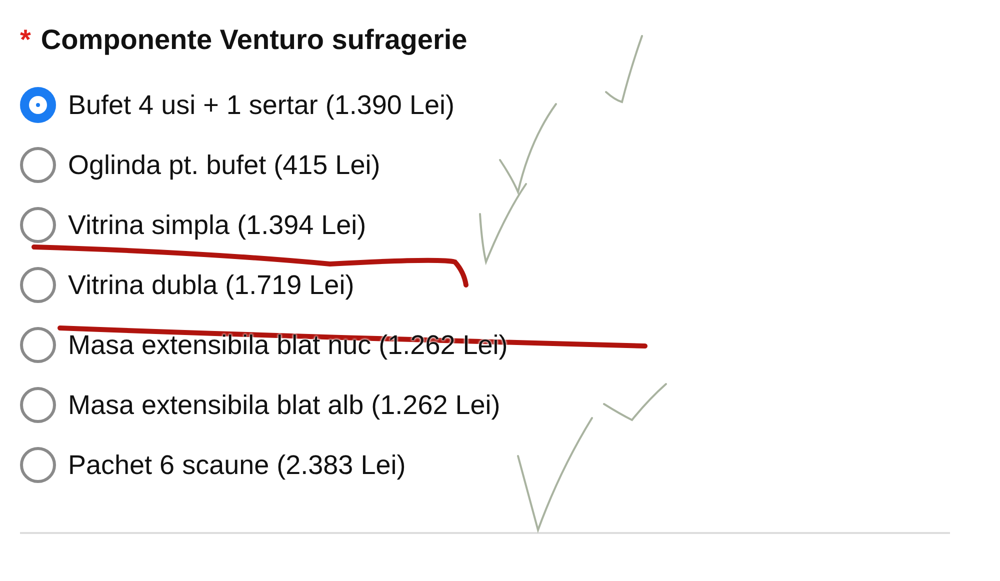 This screenshot has height=581, width=1000. Describe the element at coordinates (284, 405) in the screenshot. I see `option-label: Masa extensibila blat alb (1.262 Lei)` at that location.